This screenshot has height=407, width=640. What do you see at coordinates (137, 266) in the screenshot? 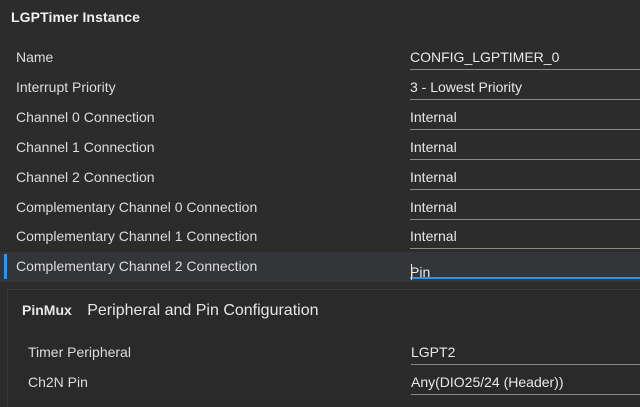
I see `field-label: Complementary Channel 2 Connection` at bounding box center [137, 266].